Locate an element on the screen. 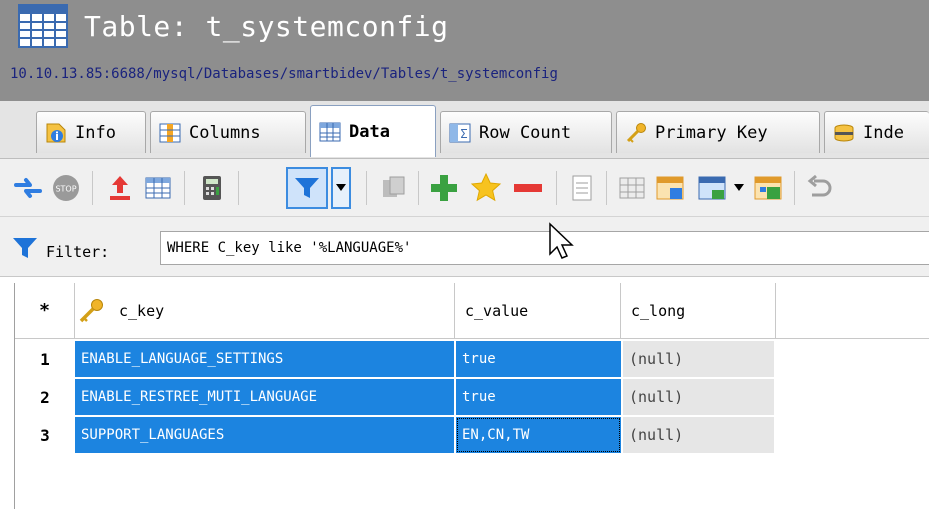 The height and width of the screenshot is (509, 929). tab-primary-key-label: Primary Key is located at coordinates (711, 132).